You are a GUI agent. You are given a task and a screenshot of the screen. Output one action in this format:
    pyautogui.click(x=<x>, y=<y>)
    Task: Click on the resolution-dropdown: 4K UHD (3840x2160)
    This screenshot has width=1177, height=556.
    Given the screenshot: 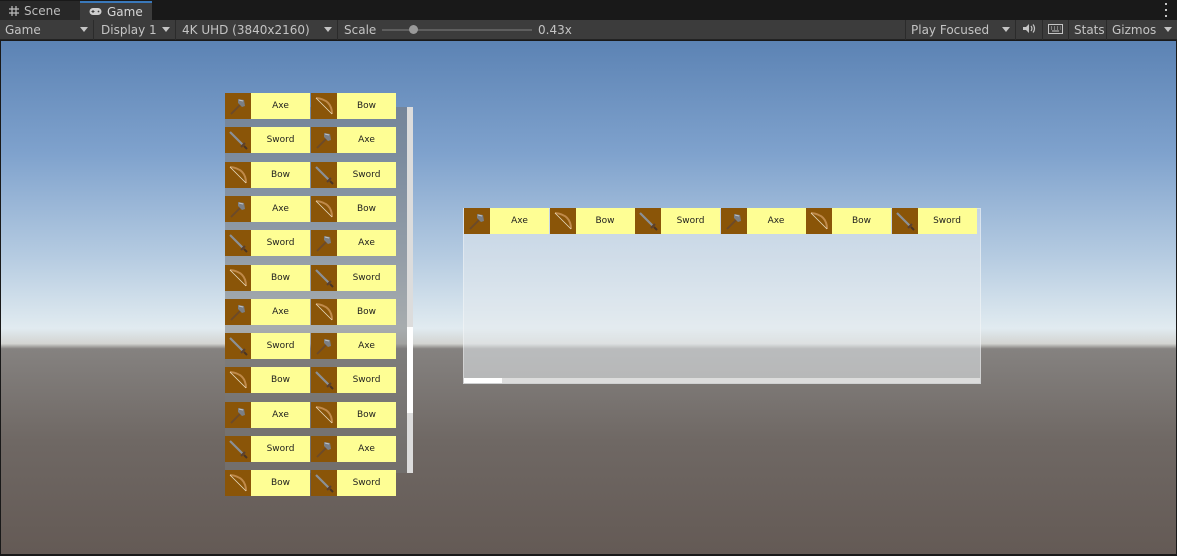 What is the action you would take?
    pyautogui.click(x=257, y=30)
    